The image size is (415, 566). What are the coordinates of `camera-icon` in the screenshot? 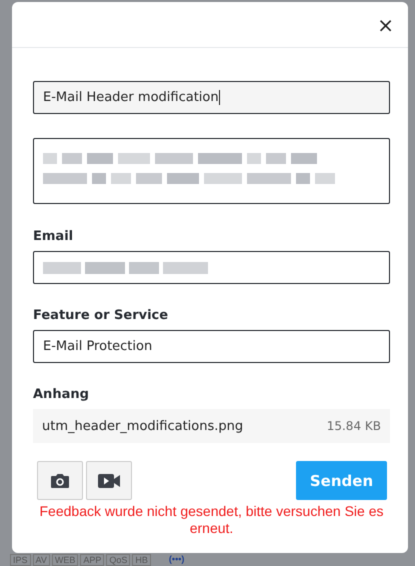 It's located at (60, 480).